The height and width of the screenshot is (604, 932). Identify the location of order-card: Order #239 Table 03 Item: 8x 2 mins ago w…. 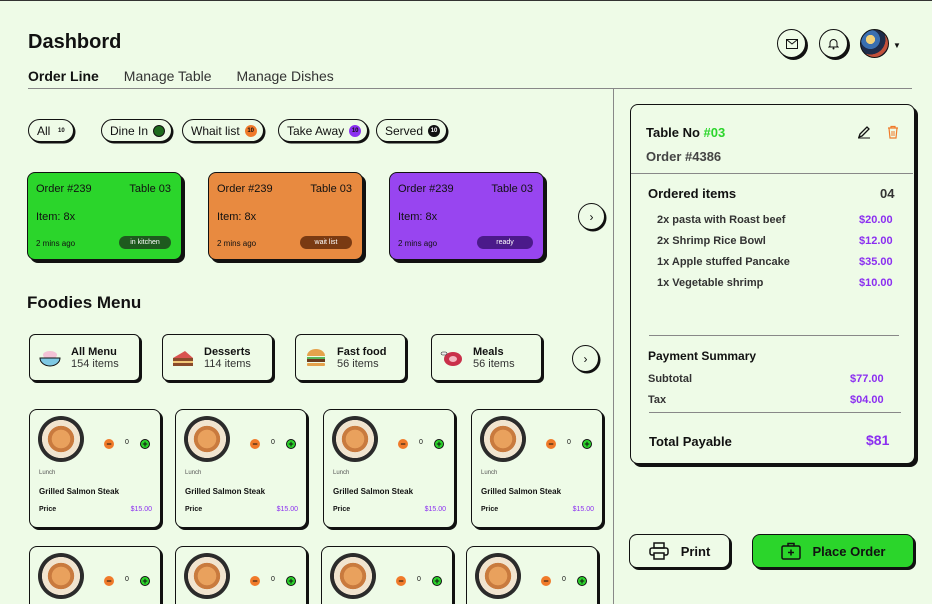
(285, 216).